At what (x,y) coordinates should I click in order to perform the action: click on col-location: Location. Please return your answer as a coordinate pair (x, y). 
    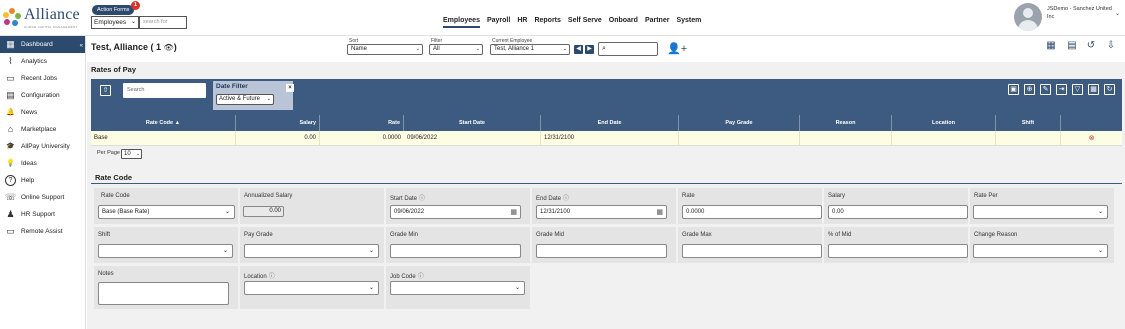
    Looking at the image, I should click on (944, 123).